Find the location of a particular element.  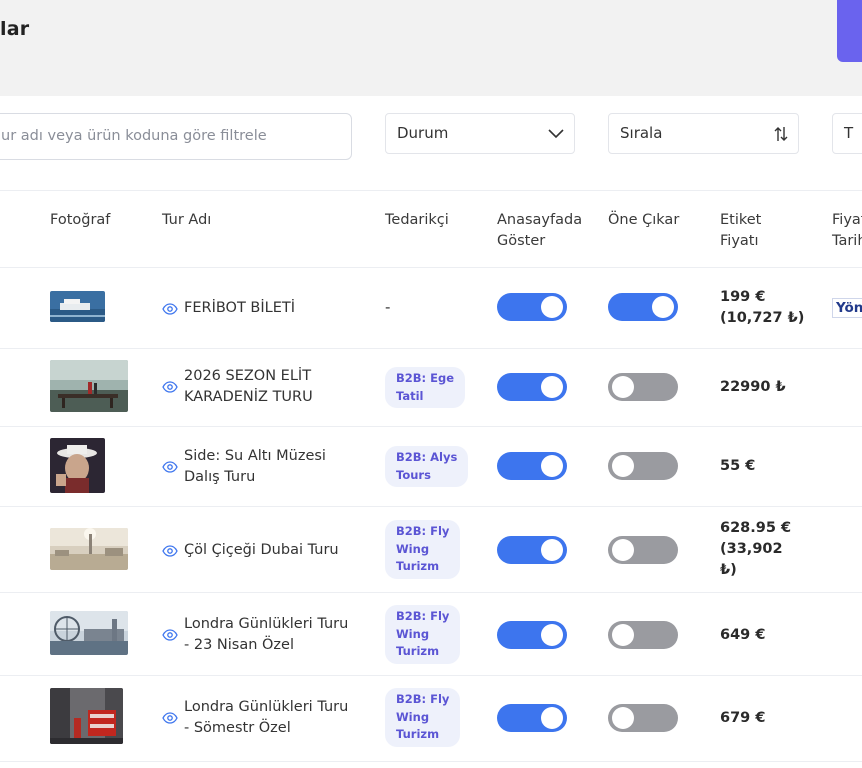

label-price: 22990 ₺ is located at coordinates (753, 387).